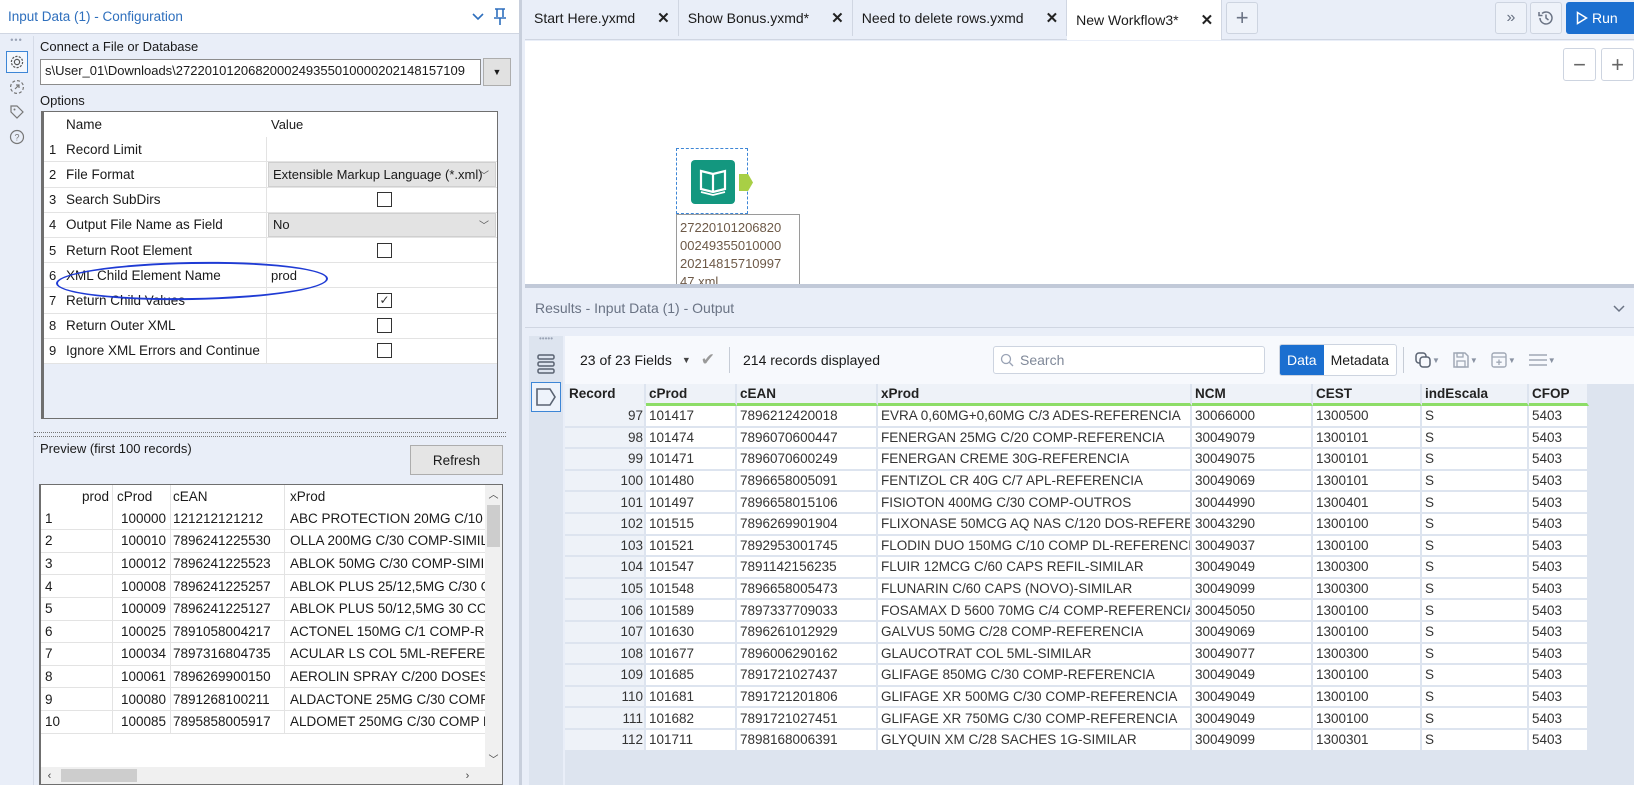  I want to click on help-icon: ?, so click(17, 137).